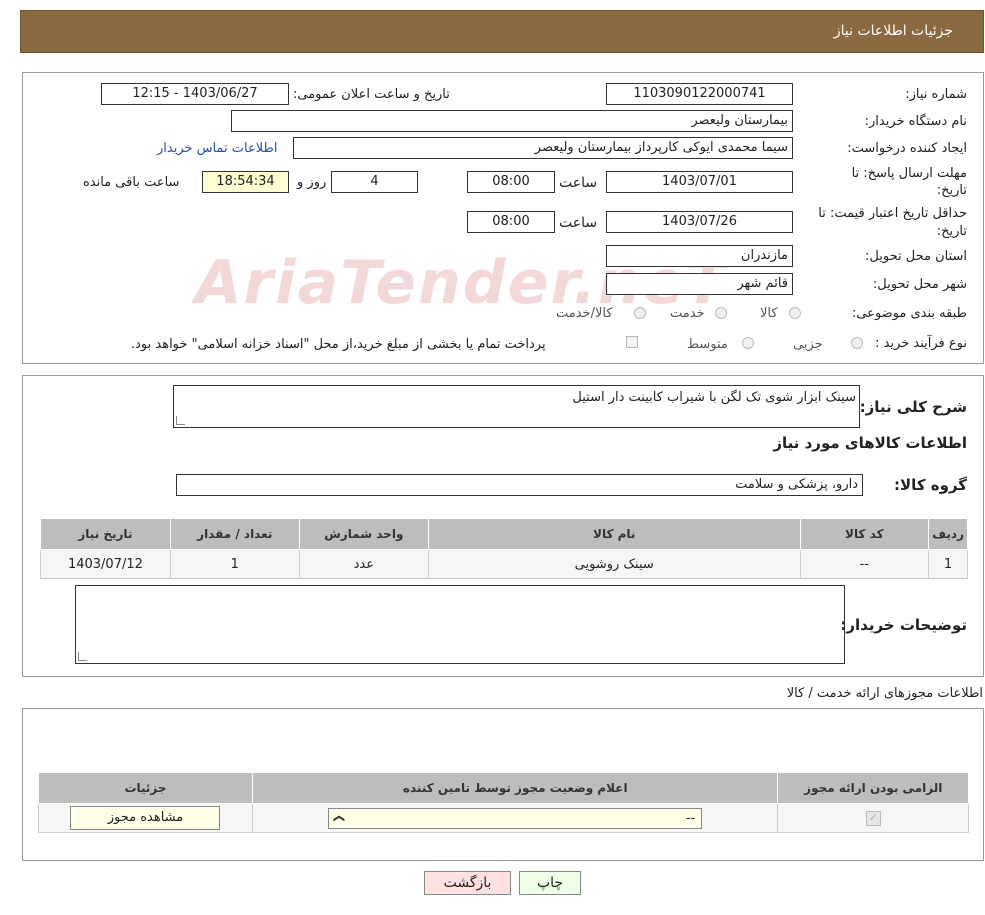 This screenshot has width=985, height=915. Describe the element at coordinates (915, 121) in the screenshot. I see `buyer-org-label: نام دستگاه خریدار:` at that location.